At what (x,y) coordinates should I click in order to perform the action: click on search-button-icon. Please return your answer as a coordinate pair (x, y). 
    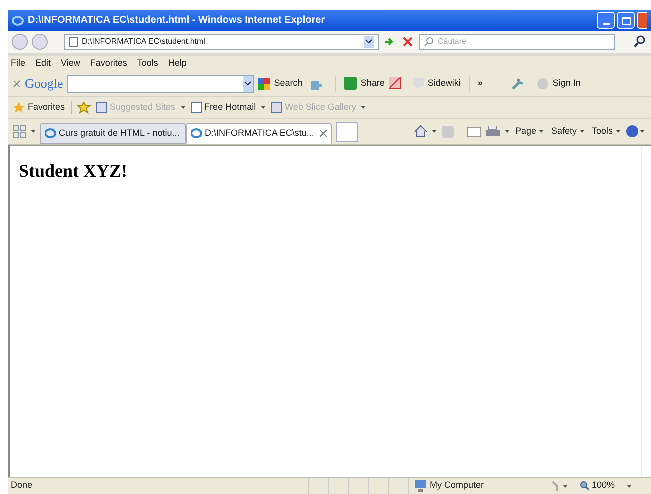
    Looking at the image, I should click on (640, 42).